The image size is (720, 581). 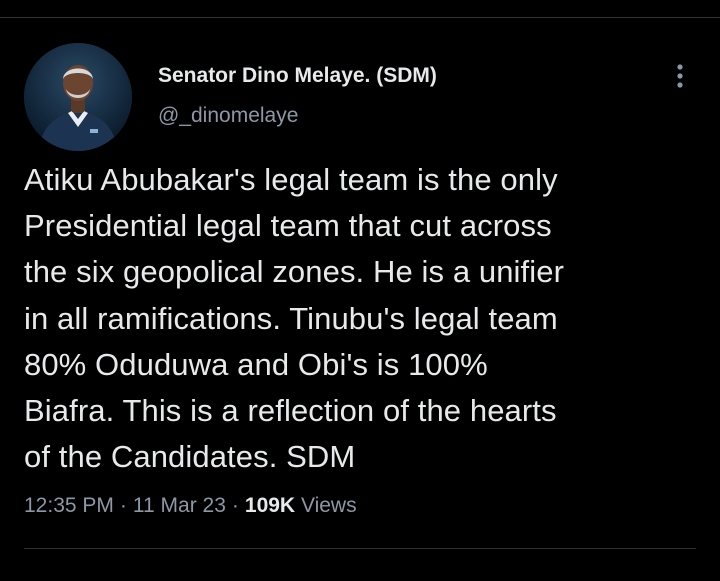 What do you see at coordinates (360, 548) in the screenshot?
I see `bottom-divider` at bounding box center [360, 548].